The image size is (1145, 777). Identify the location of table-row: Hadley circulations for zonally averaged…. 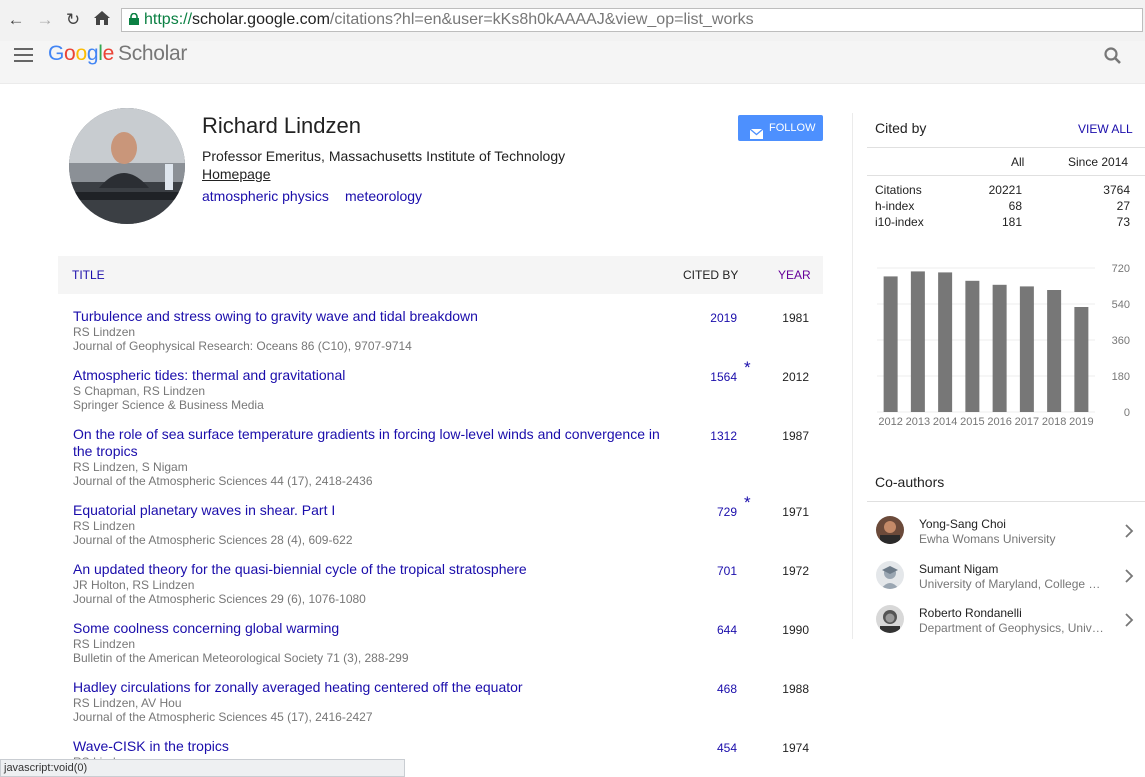
(448, 701).